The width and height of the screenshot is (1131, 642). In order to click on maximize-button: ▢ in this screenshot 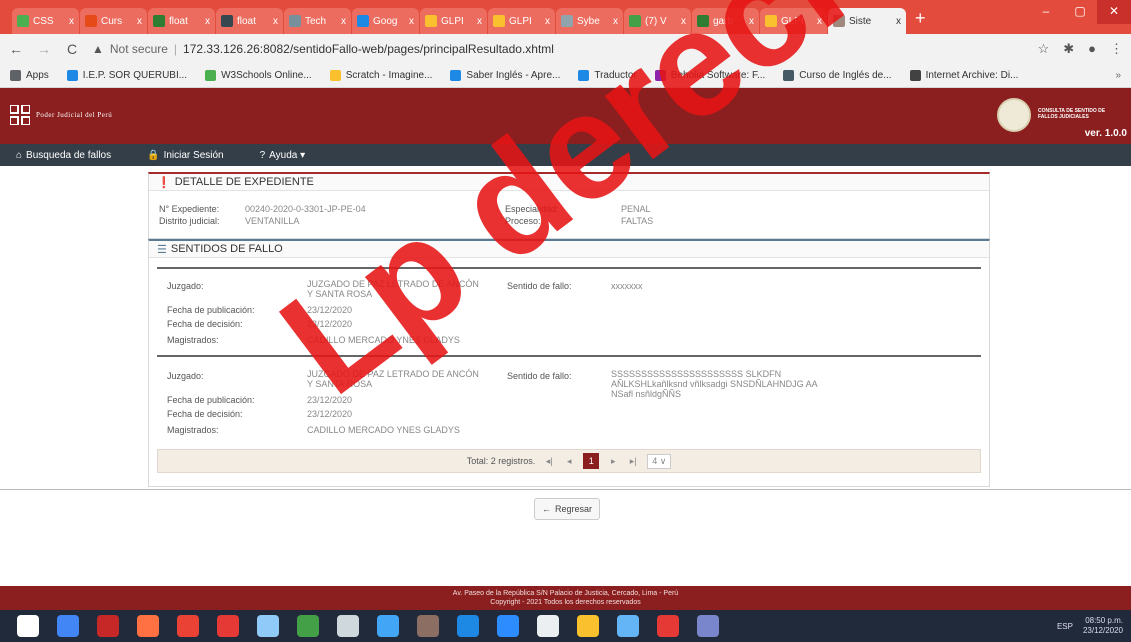, I will do `click(1080, 12)`.